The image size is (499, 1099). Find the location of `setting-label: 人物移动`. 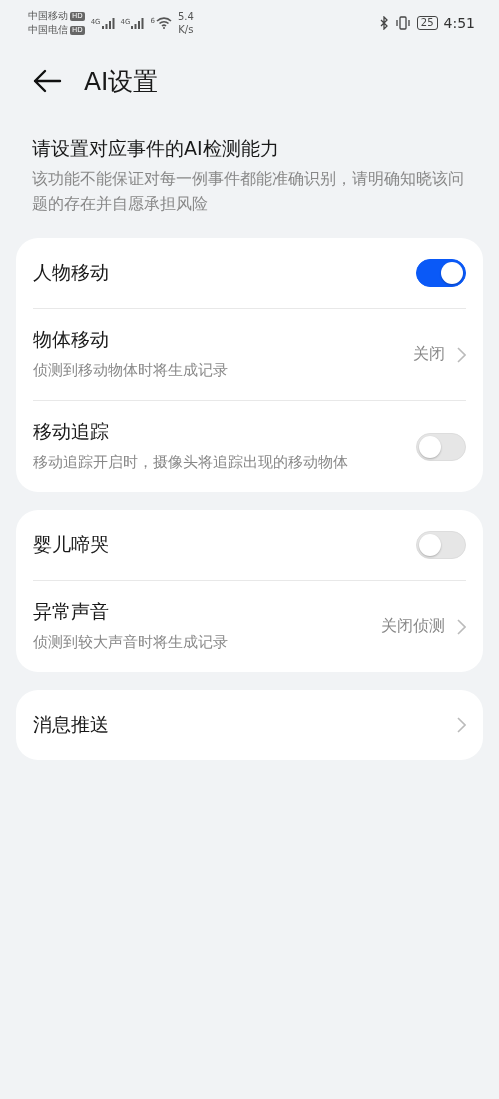

setting-label: 人物移动 is located at coordinates (71, 272).